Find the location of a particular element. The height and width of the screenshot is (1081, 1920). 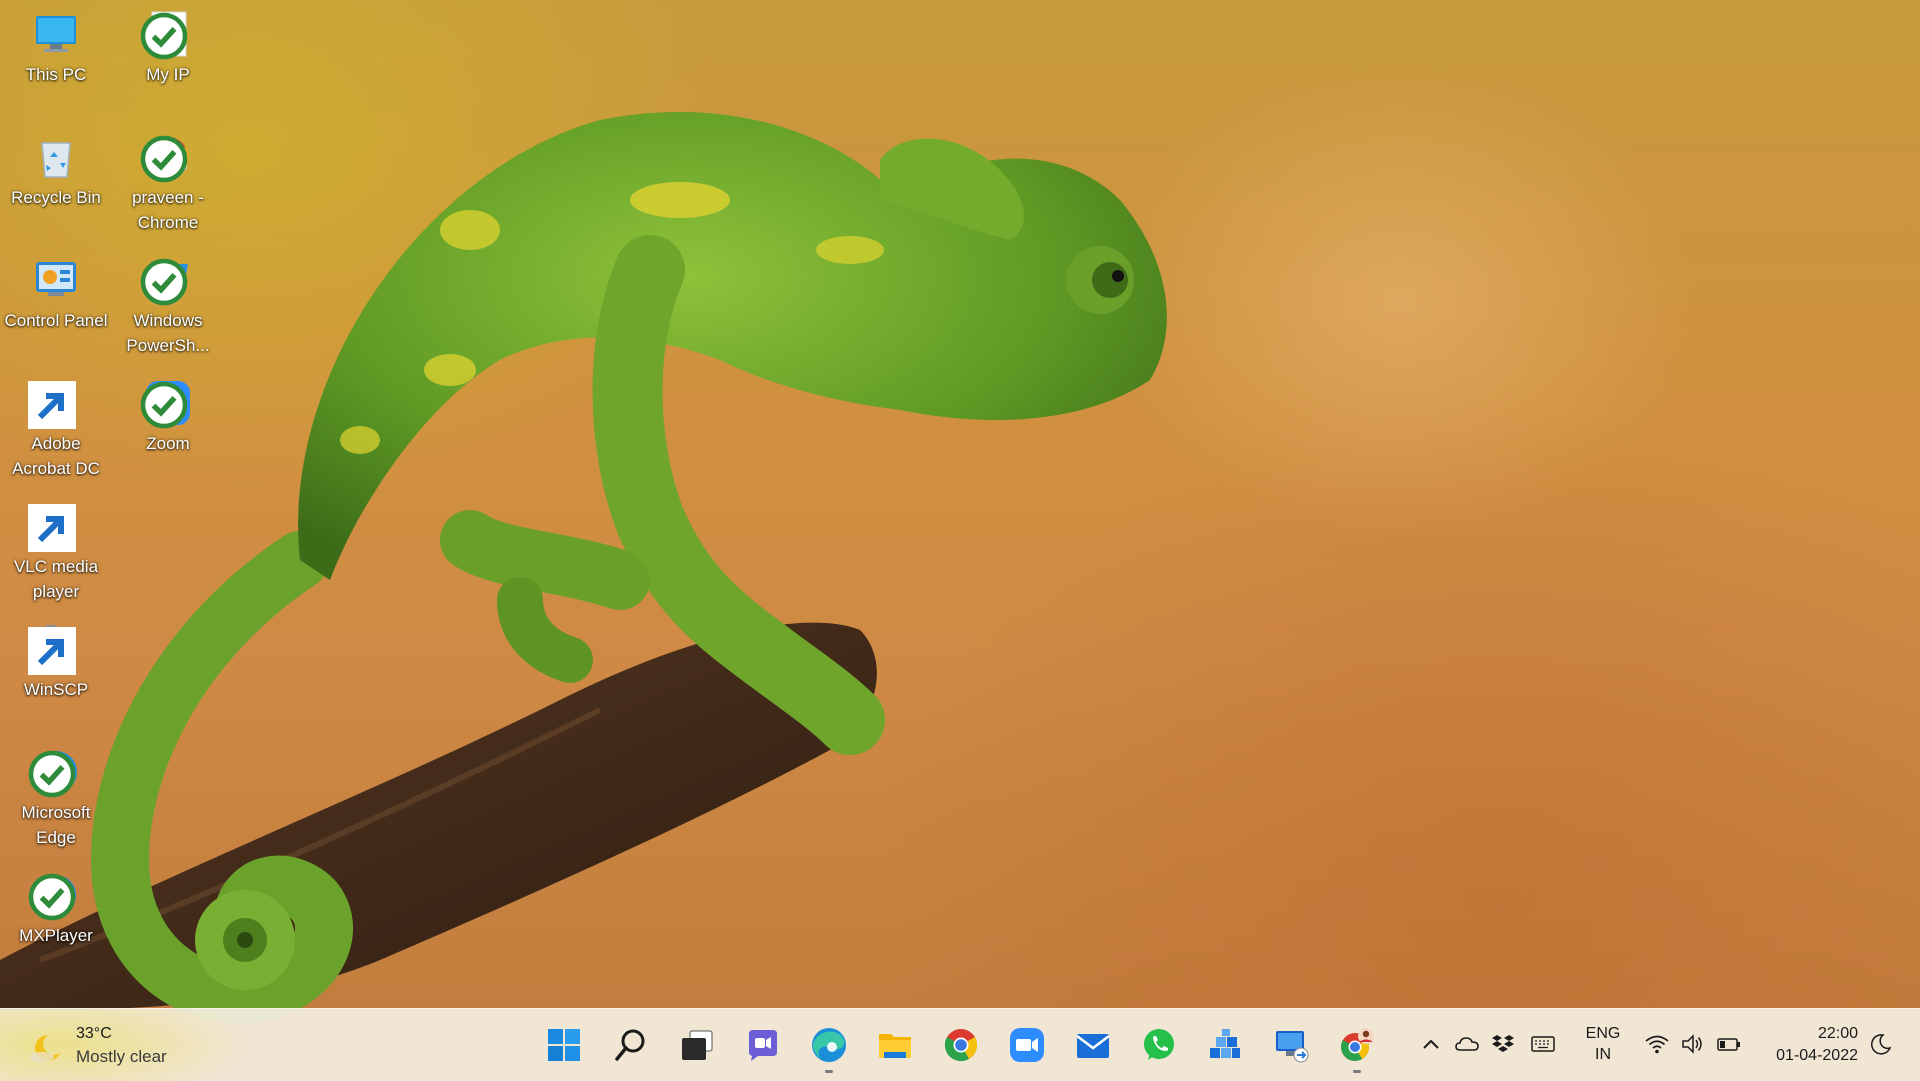

weather-temperature: 33°C is located at coordinates (94, 1033).